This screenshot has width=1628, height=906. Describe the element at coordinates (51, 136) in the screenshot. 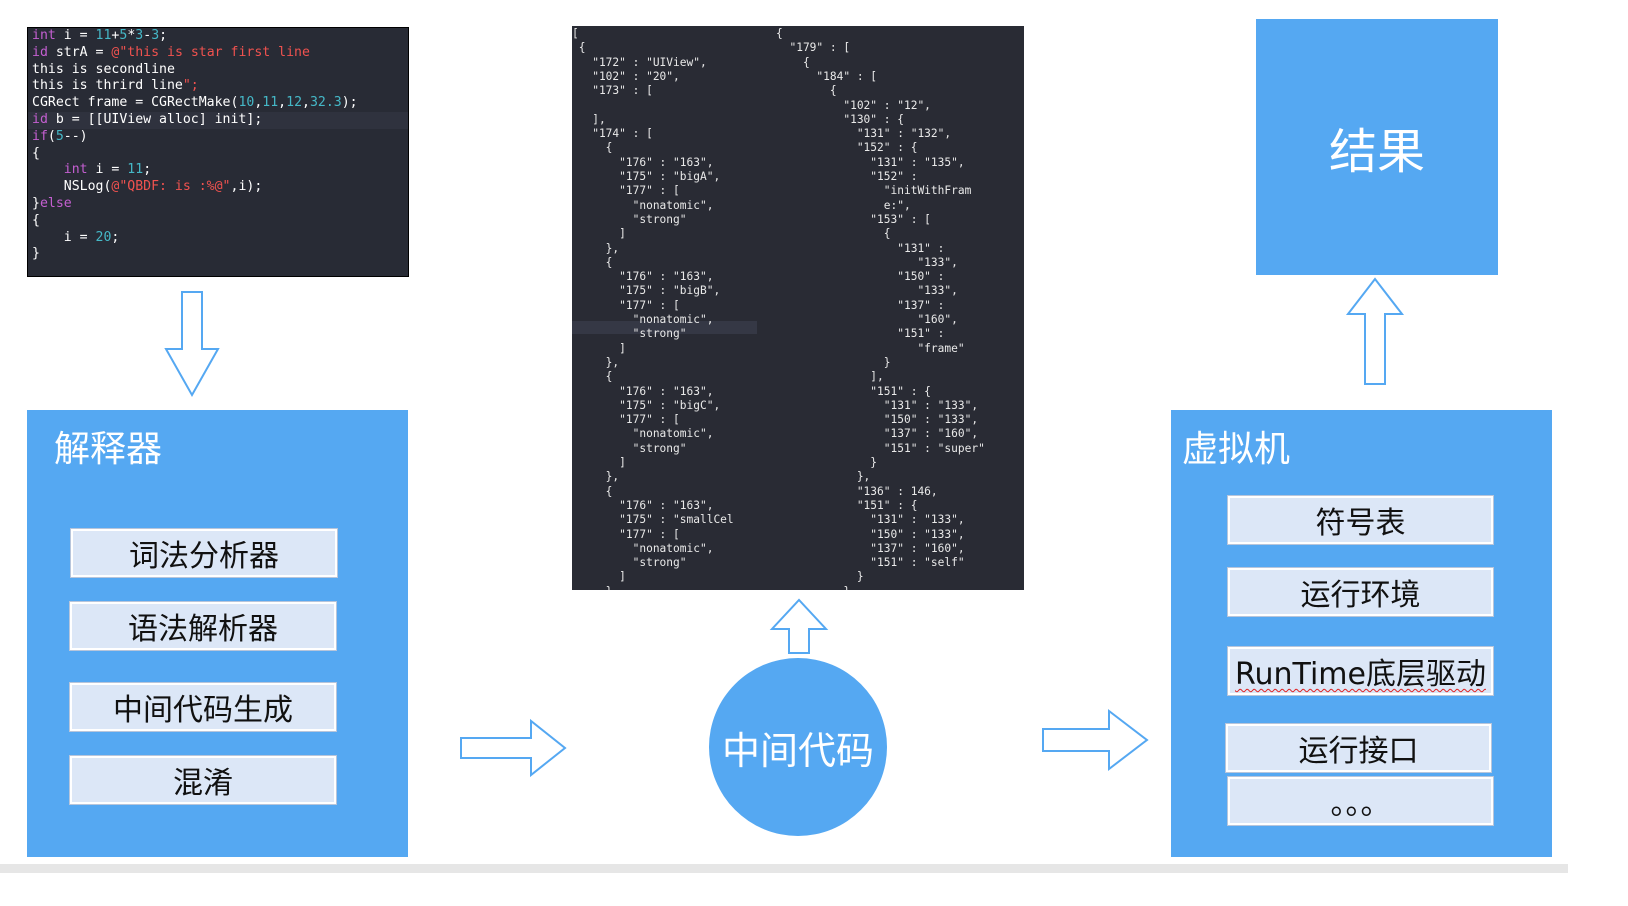

I see `code-token: (` at that location.